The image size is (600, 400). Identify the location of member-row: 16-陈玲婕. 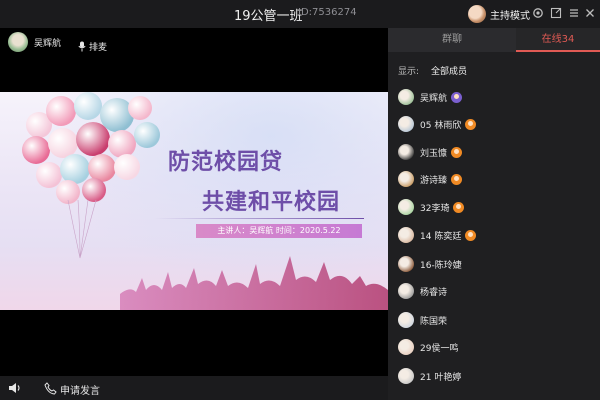
(430, 264).